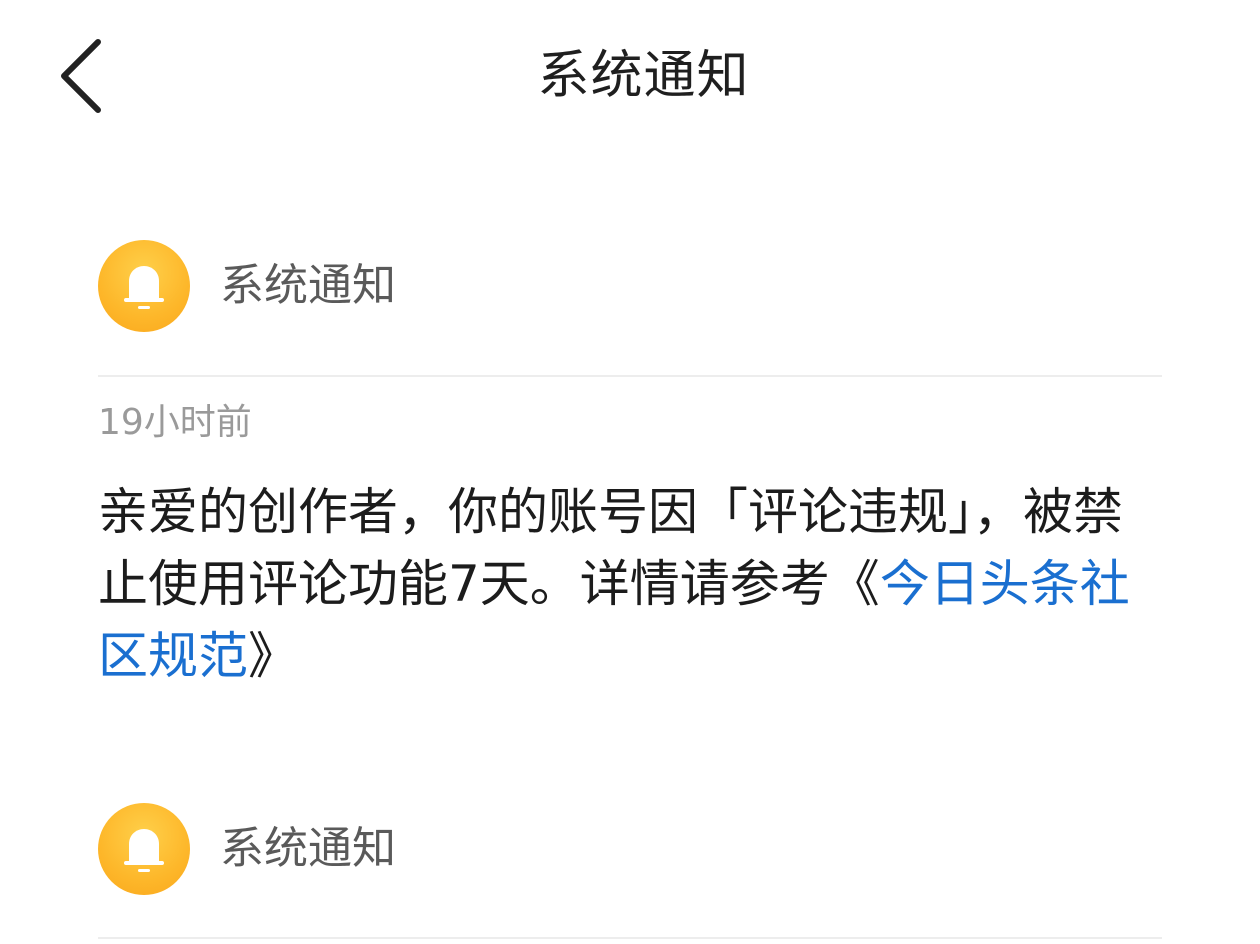 The height and width of the screenshot is (944, 1260). Describe the element at coordinates (273, 656) in the screenshot. I see `message-text-end: 》` at that location.